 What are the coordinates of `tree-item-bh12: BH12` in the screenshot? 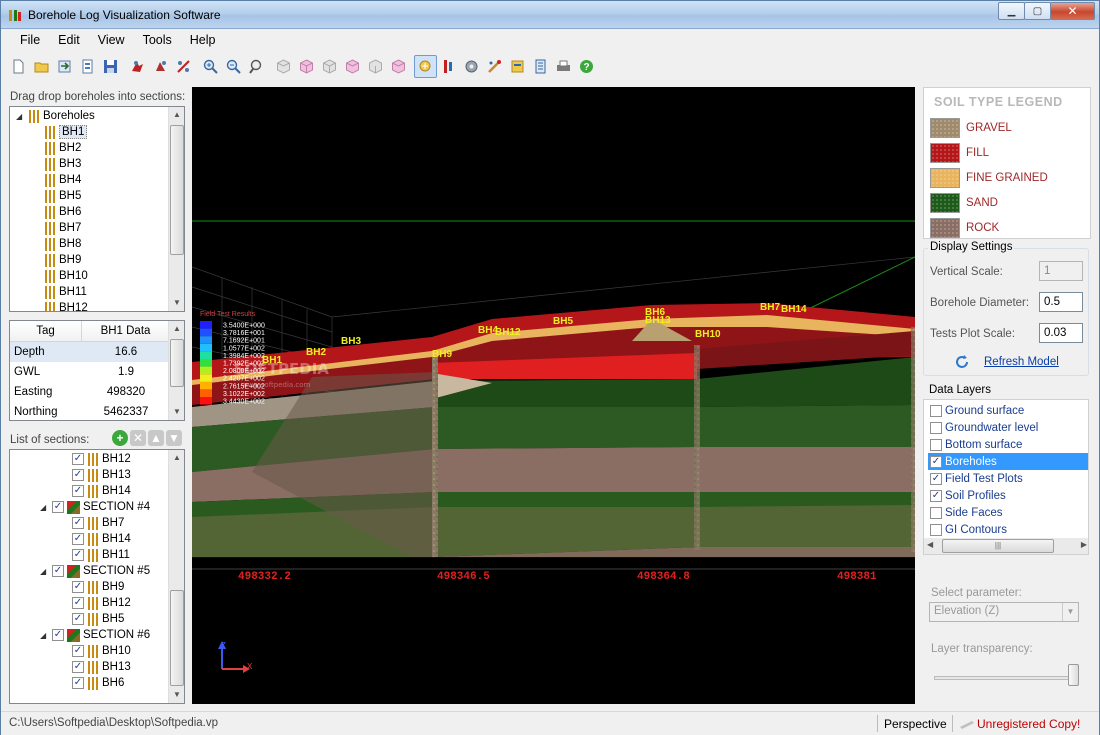 It's located at (66, 305).